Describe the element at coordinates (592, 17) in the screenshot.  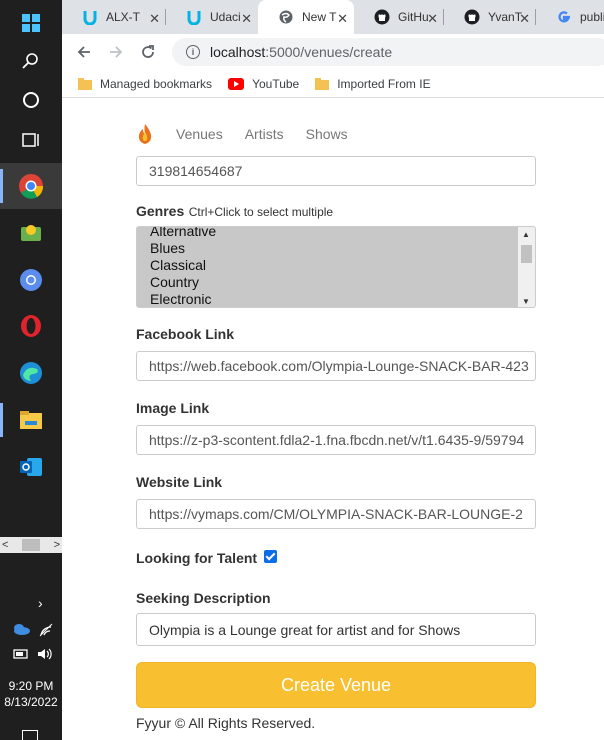
I see `tab-title: publi` at that location.